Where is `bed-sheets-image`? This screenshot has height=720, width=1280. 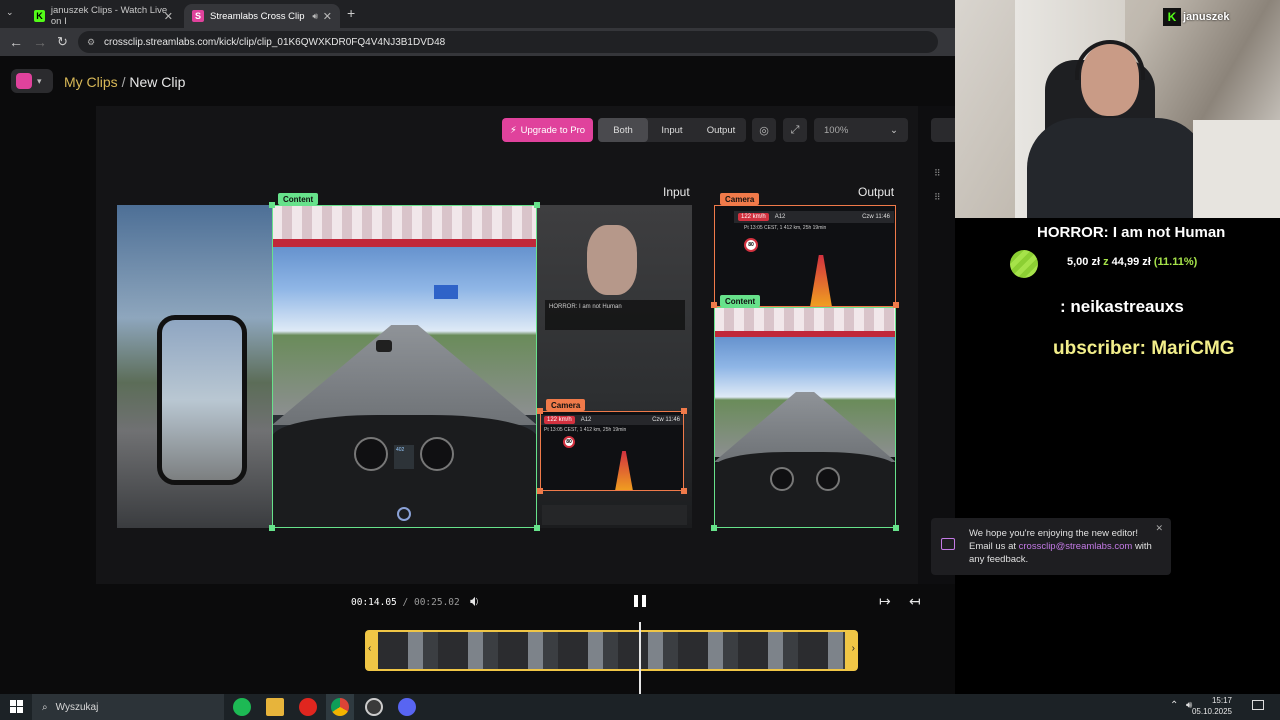 bed-sheets-image is located at coordinates (1236, 169).